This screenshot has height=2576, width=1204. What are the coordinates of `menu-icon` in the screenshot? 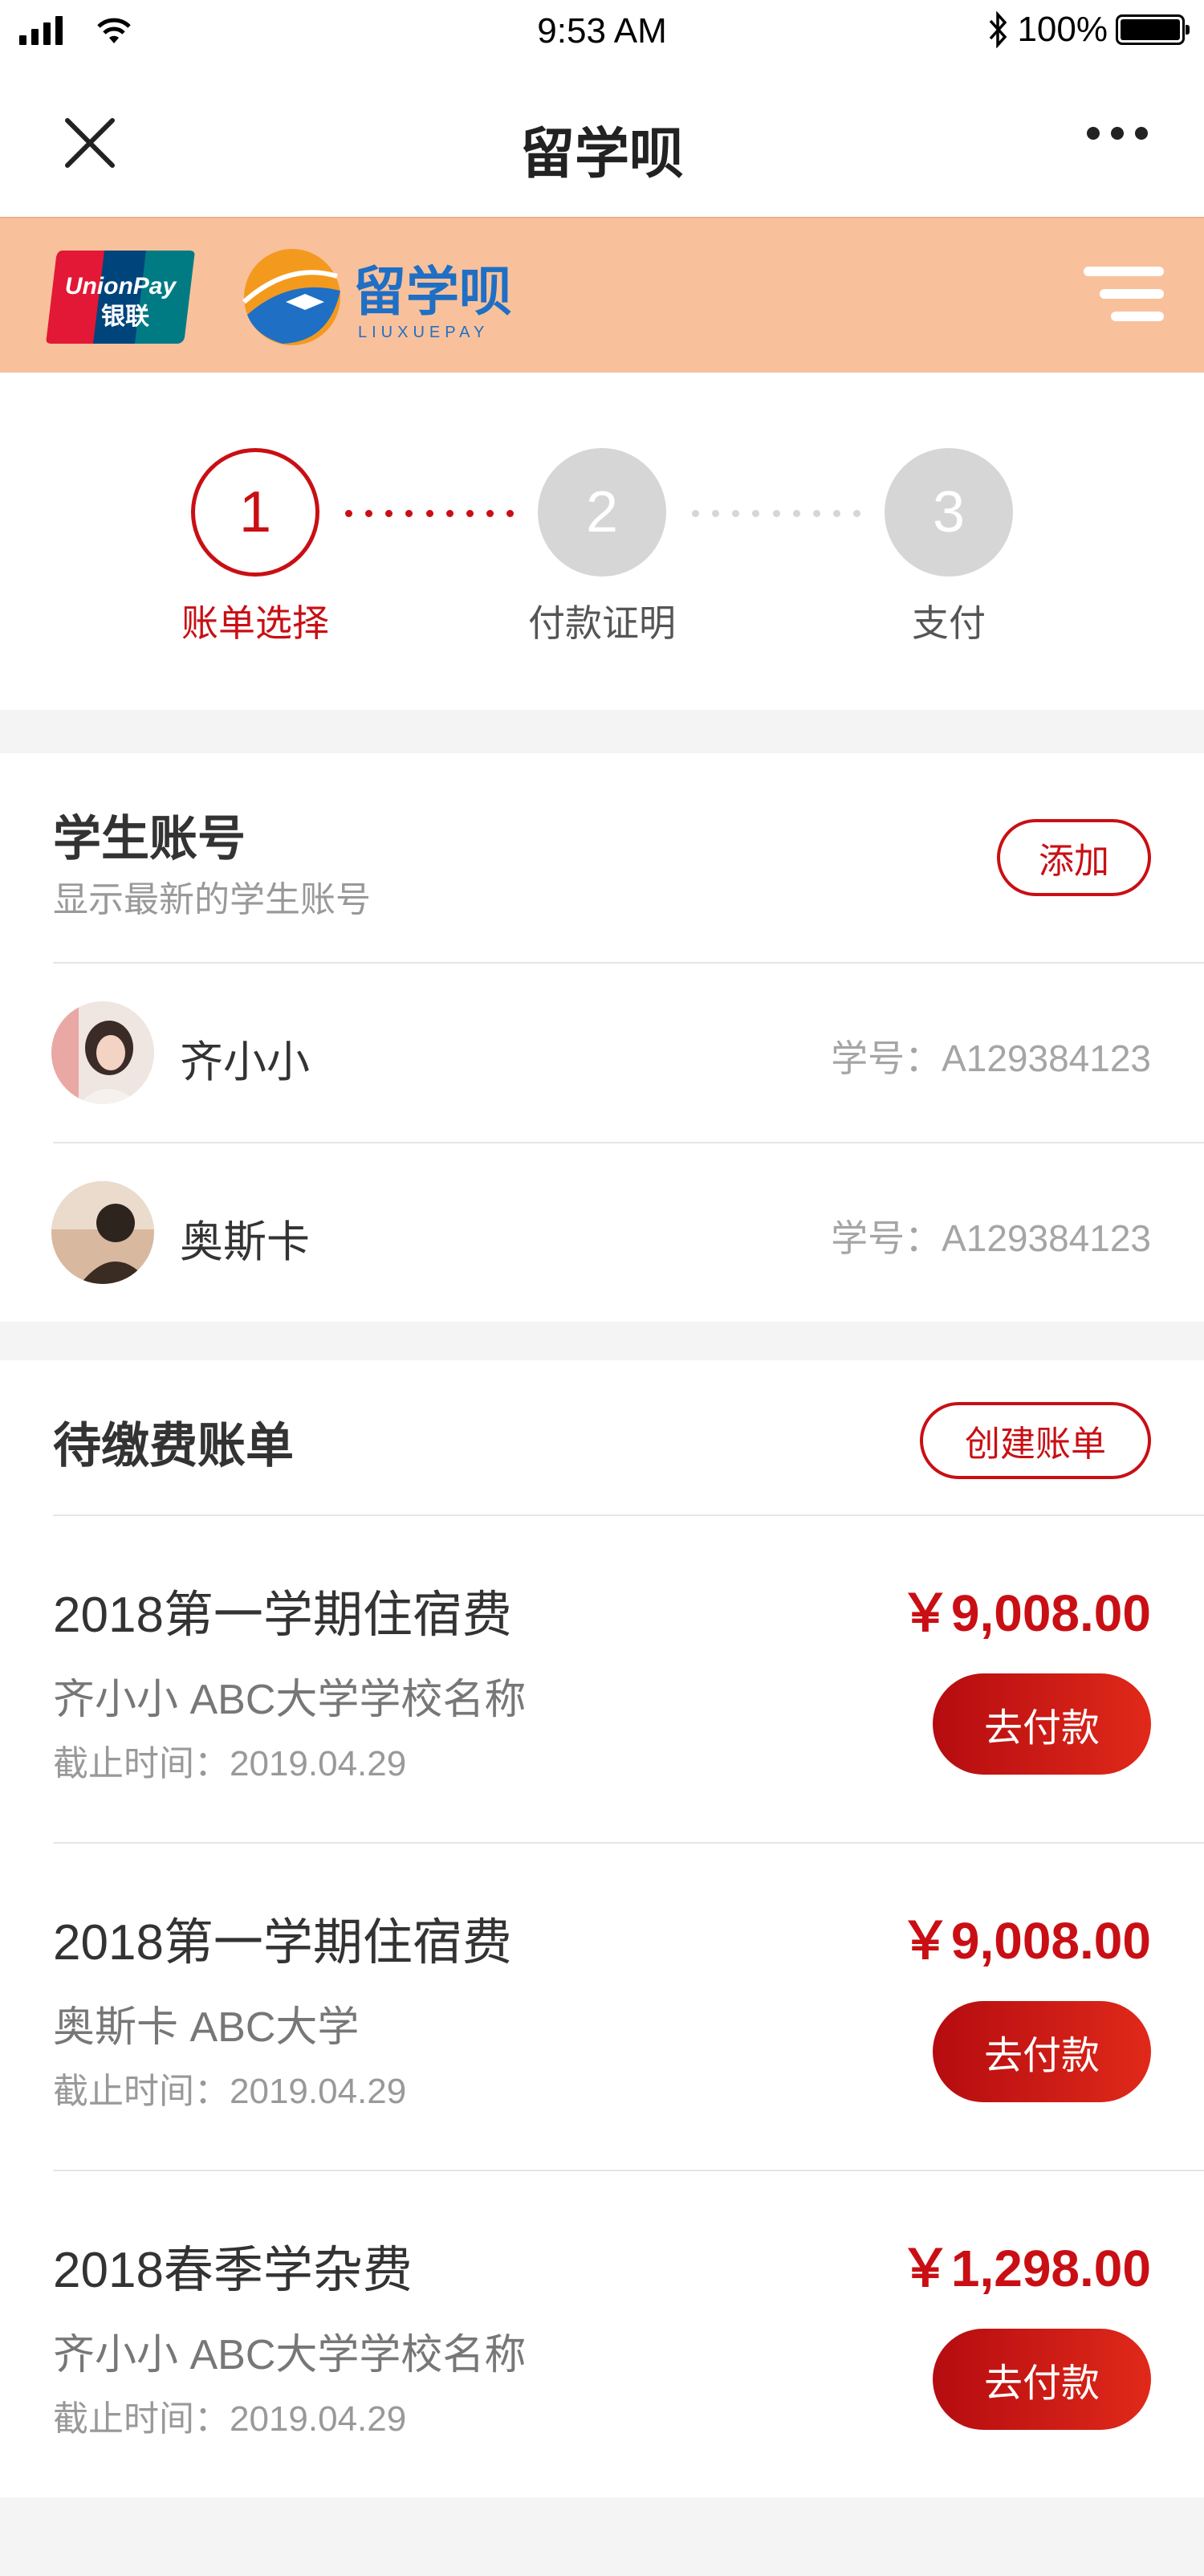 It's located at (1124, 294).